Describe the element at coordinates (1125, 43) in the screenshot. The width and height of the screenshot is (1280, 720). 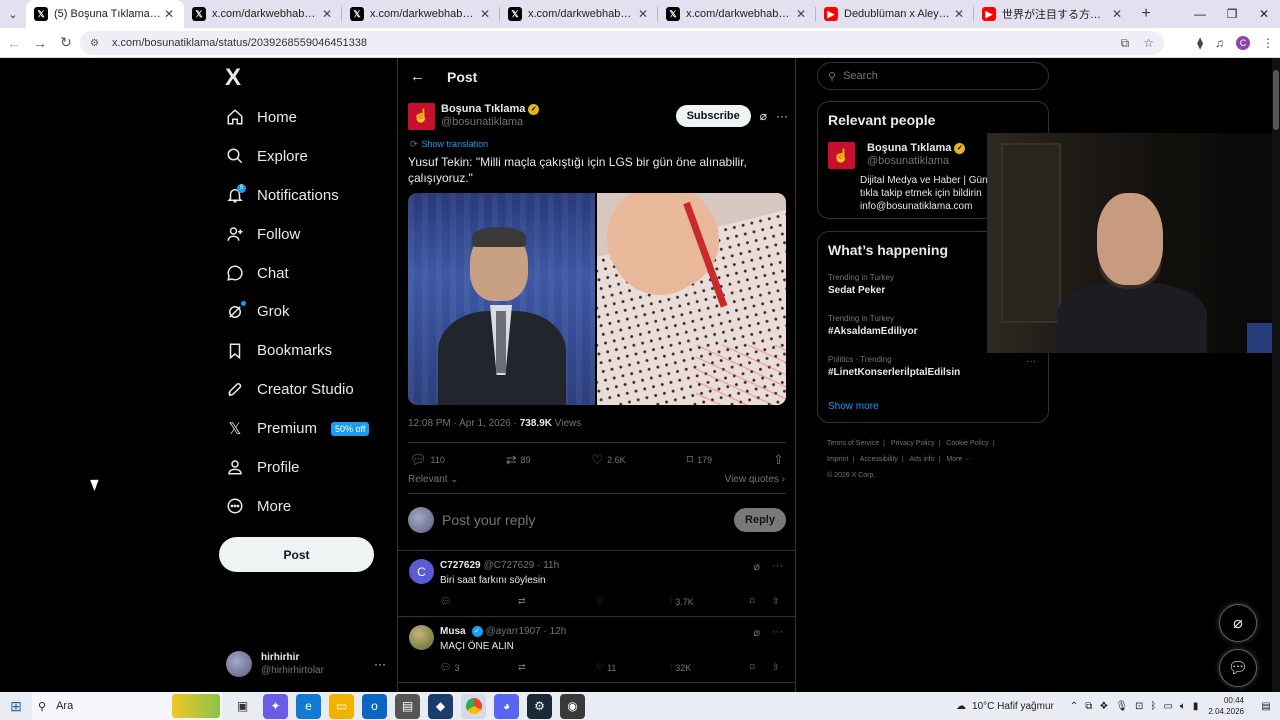
I see `install-app-icon: ⧉` at that location.